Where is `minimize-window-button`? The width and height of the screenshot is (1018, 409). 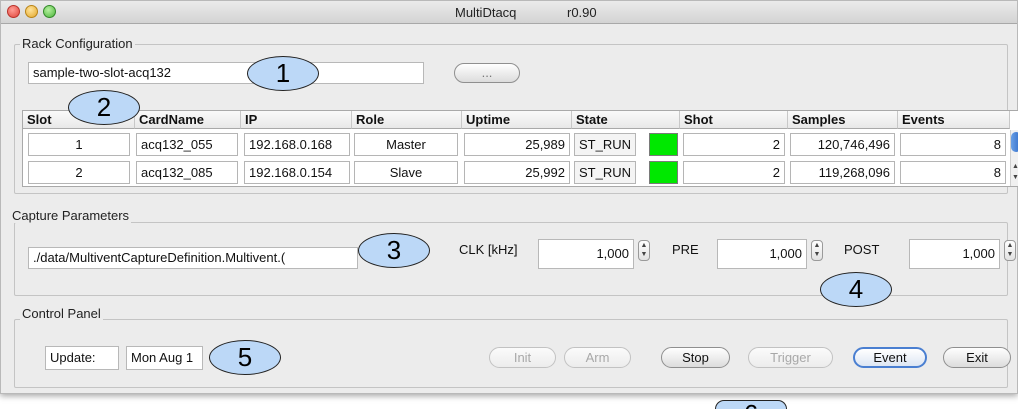 minimize-window-button is located at coordinates (31, 11).